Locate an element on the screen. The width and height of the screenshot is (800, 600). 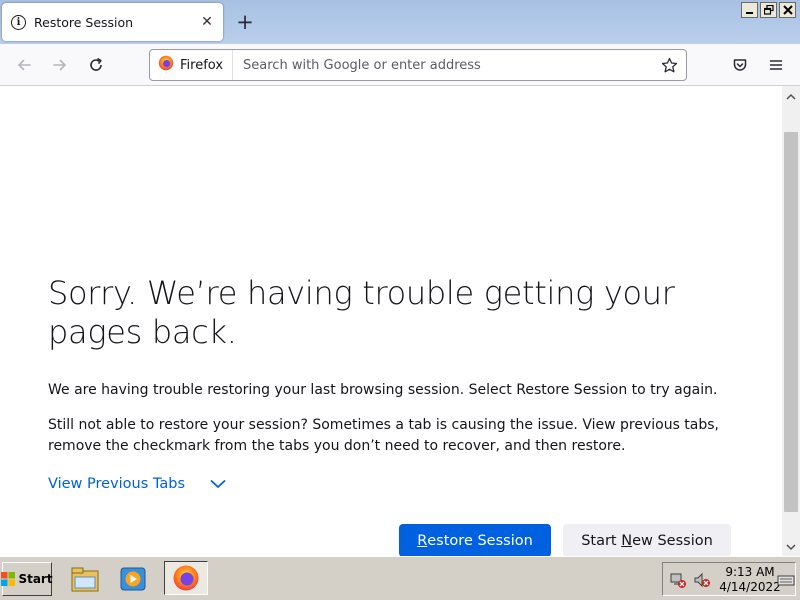
restore-icon is located at coordinates (768, 10).